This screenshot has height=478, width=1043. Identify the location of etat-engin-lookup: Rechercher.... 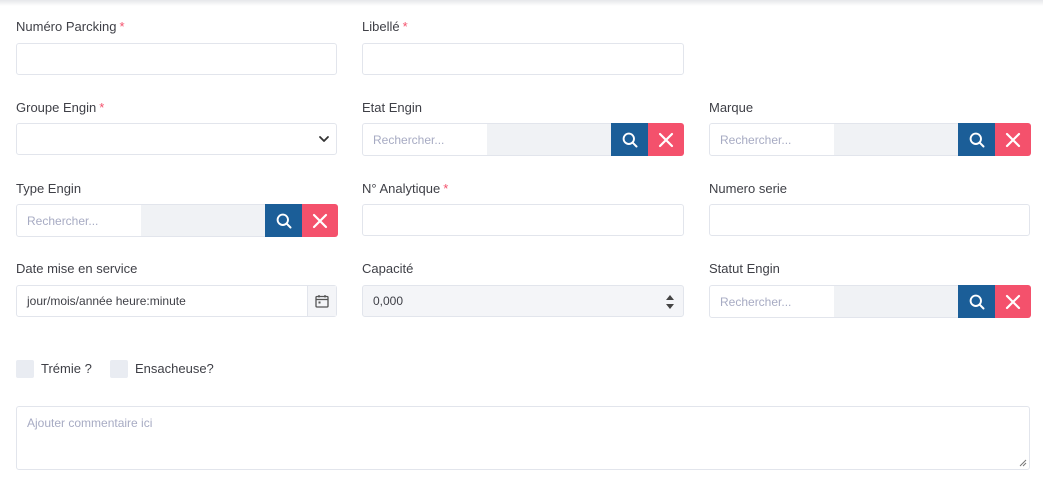
(523, 139).